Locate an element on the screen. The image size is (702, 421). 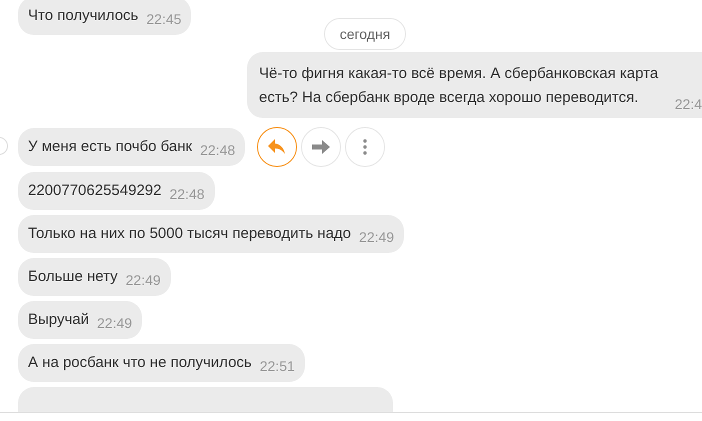
forward-button is located at coordinates (321, 147).